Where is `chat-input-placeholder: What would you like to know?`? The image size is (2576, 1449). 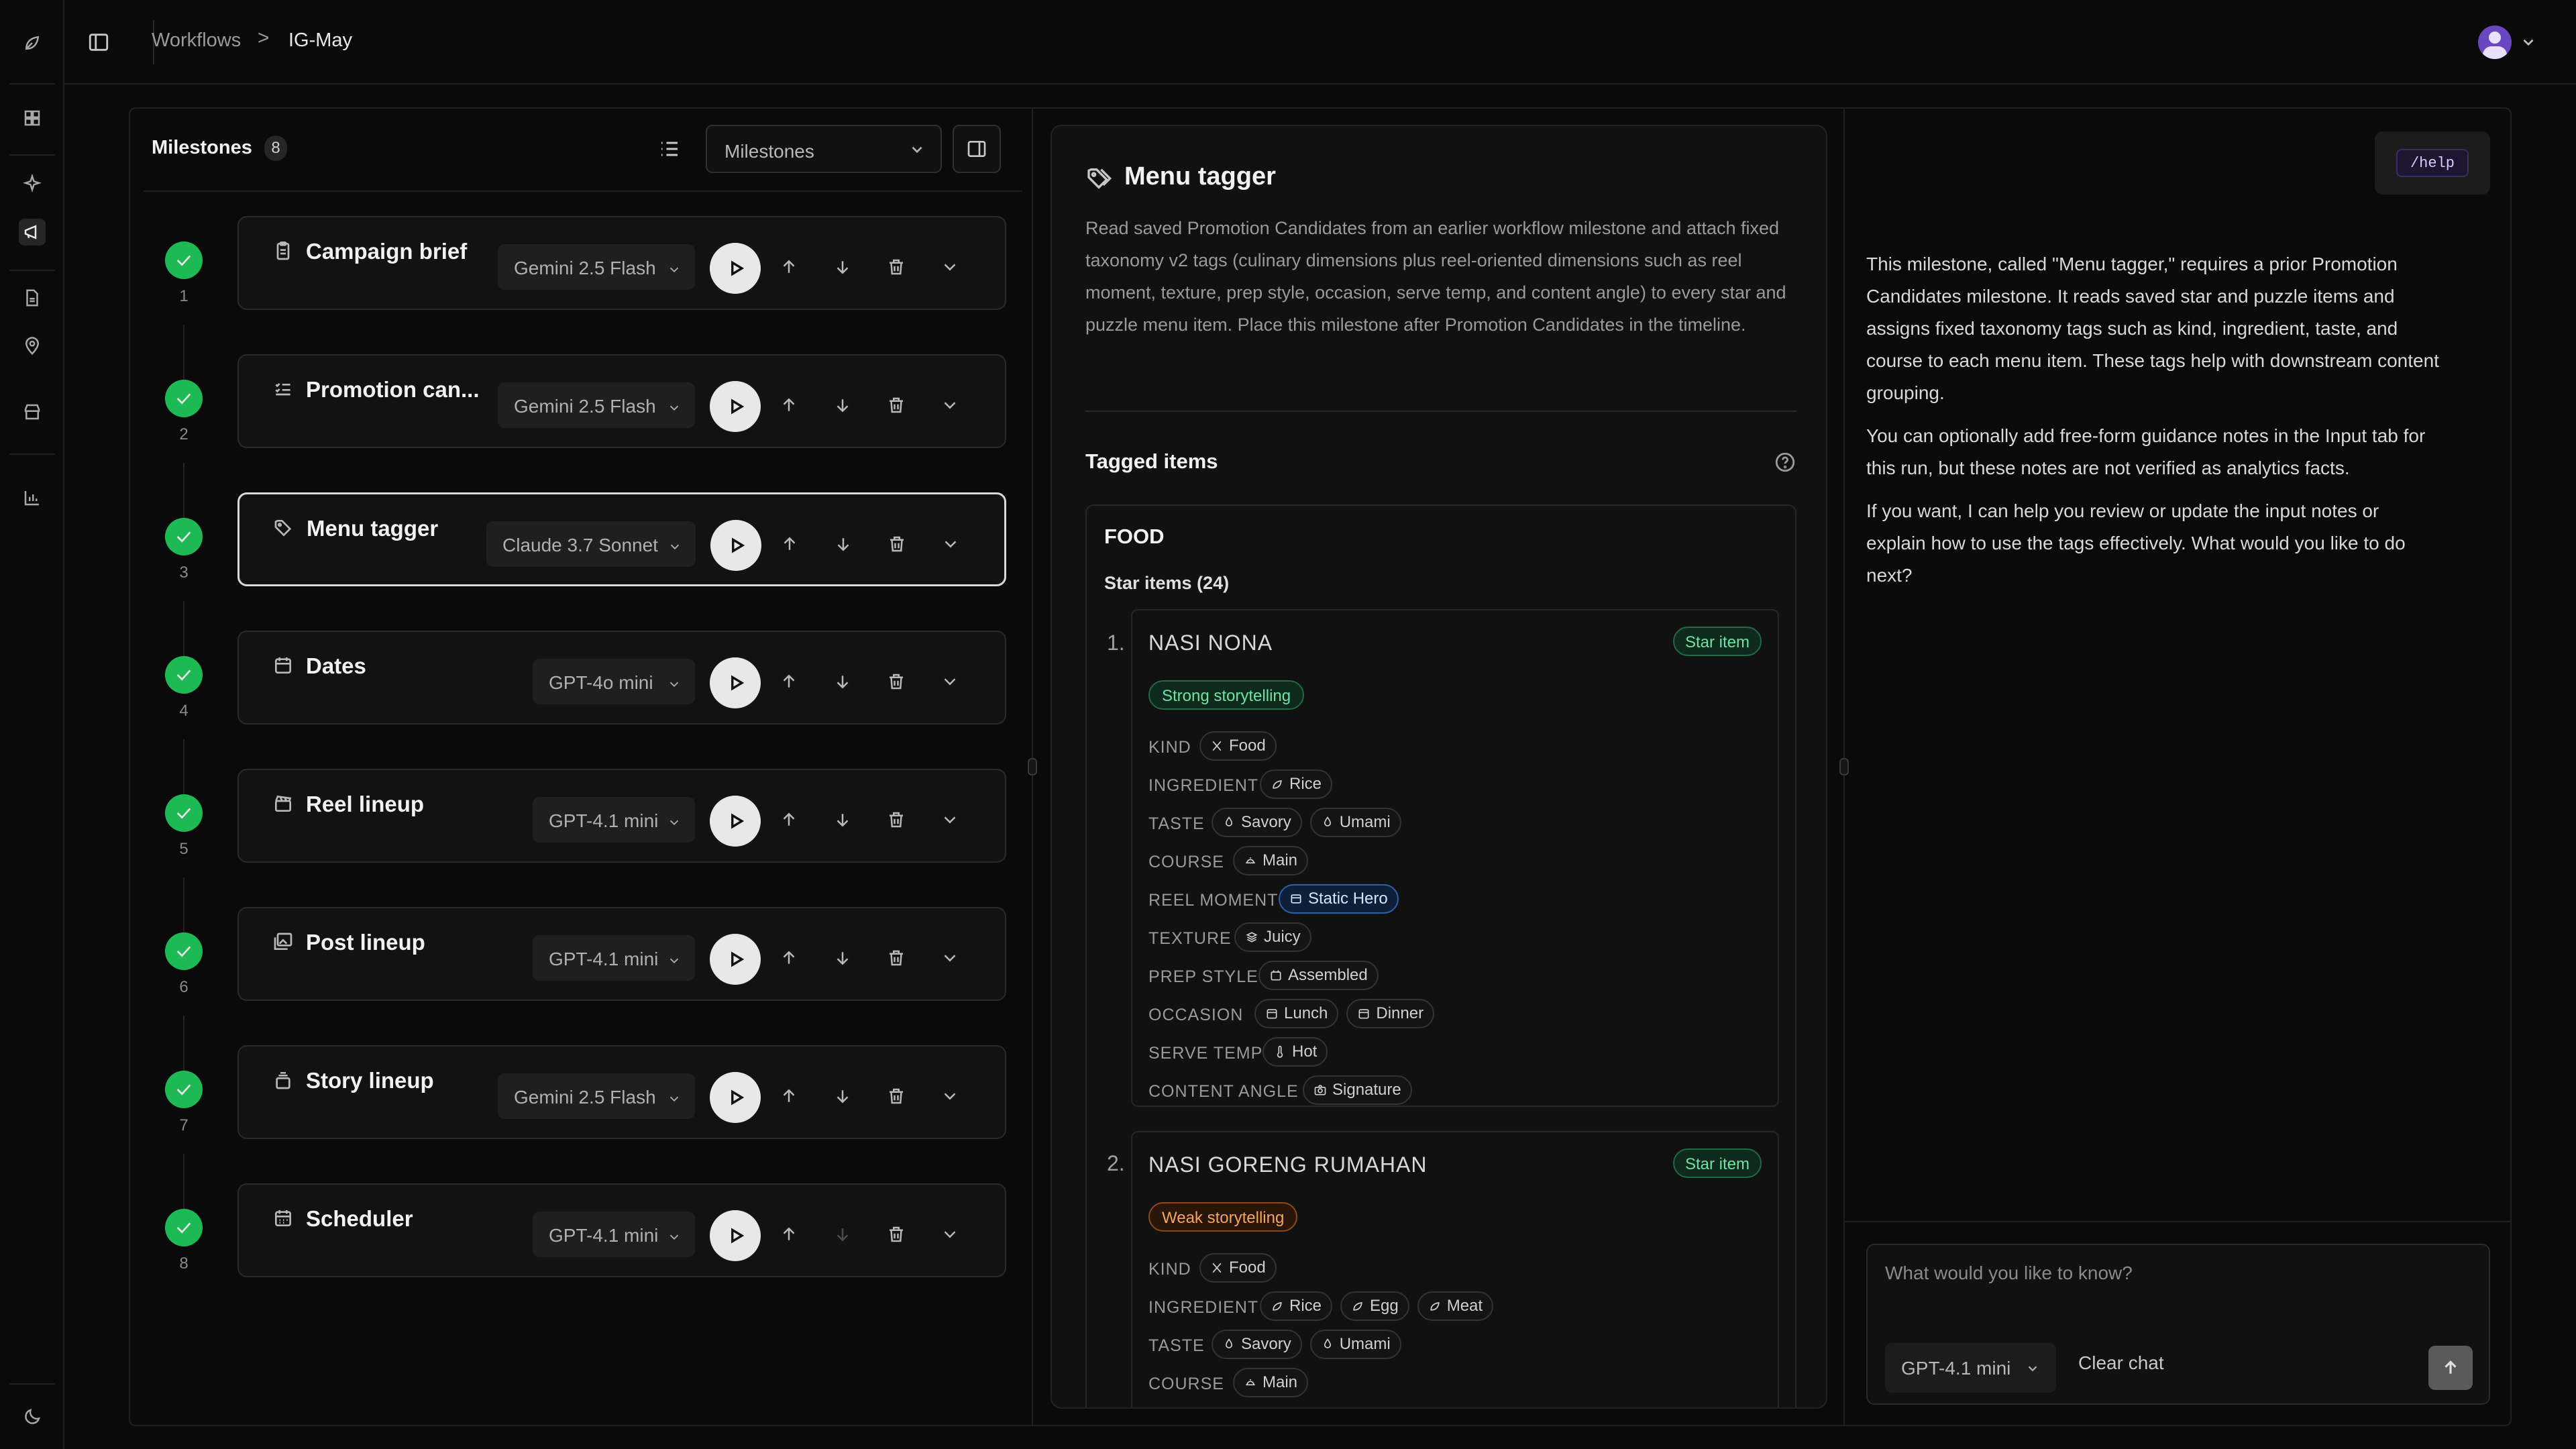 chat-input-placeholder: What would you like to know? is located at coordinates (2009, 1273).